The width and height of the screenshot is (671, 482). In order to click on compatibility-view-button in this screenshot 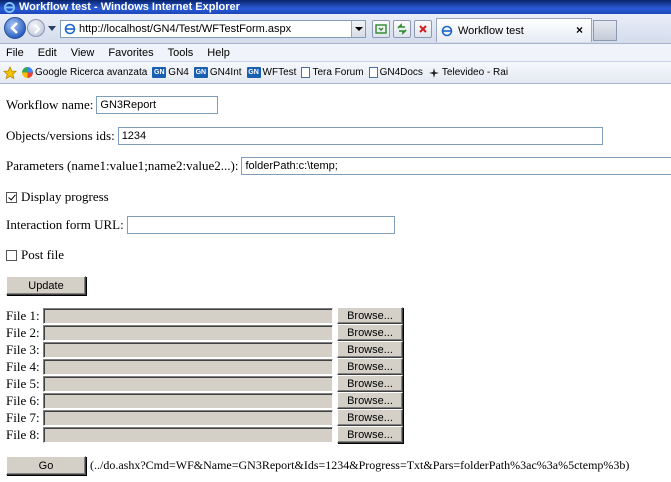, I will do `click(381, 29)`.